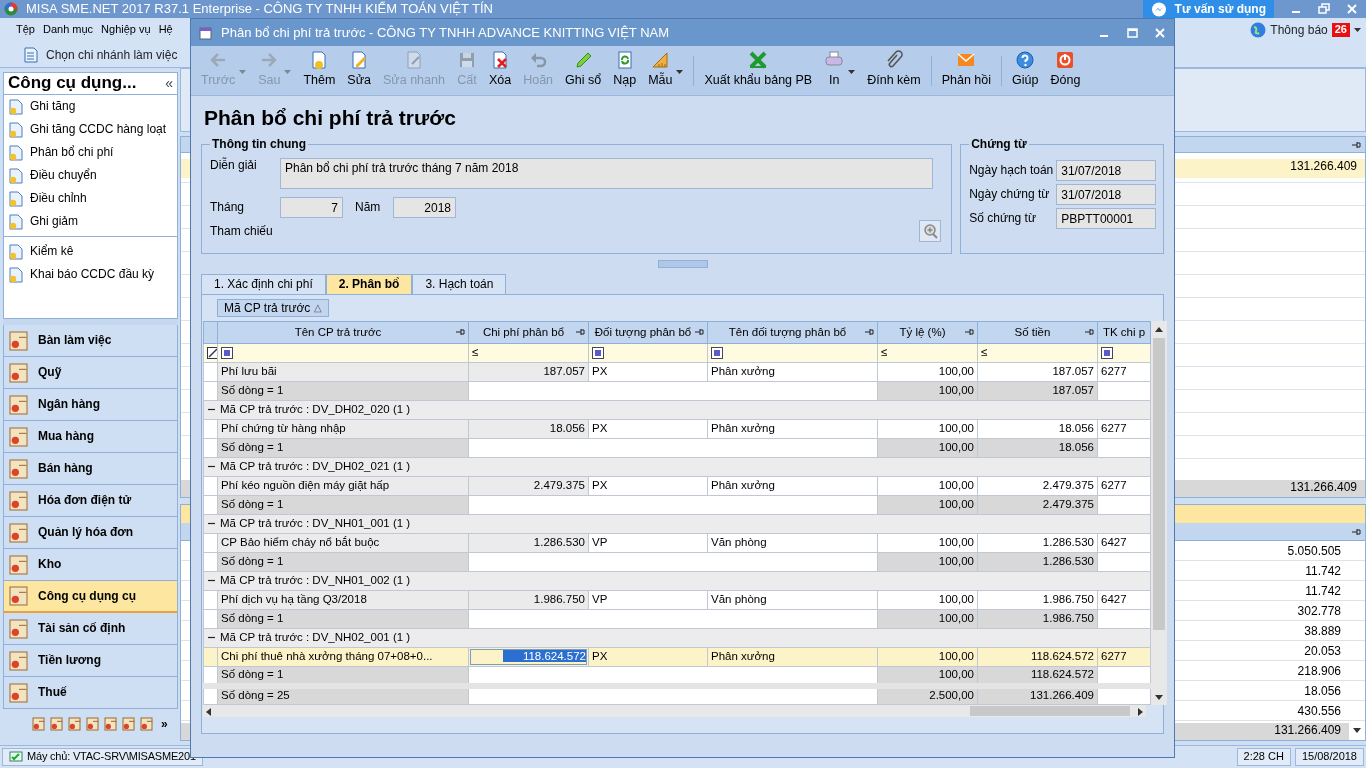  Describe the element at coordinates (263, 284) in the screenshot. I see `tab: 1. Xác định chi phí` at that location.